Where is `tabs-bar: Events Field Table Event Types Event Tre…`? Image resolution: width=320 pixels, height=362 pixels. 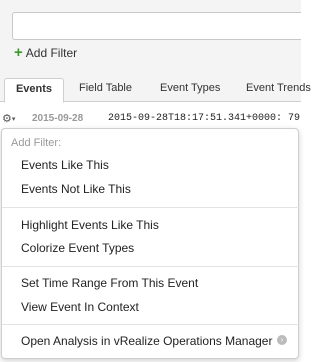 tabs-bar: Events Field Table Event Types Event Tre… is located at coordinates (155, 89).